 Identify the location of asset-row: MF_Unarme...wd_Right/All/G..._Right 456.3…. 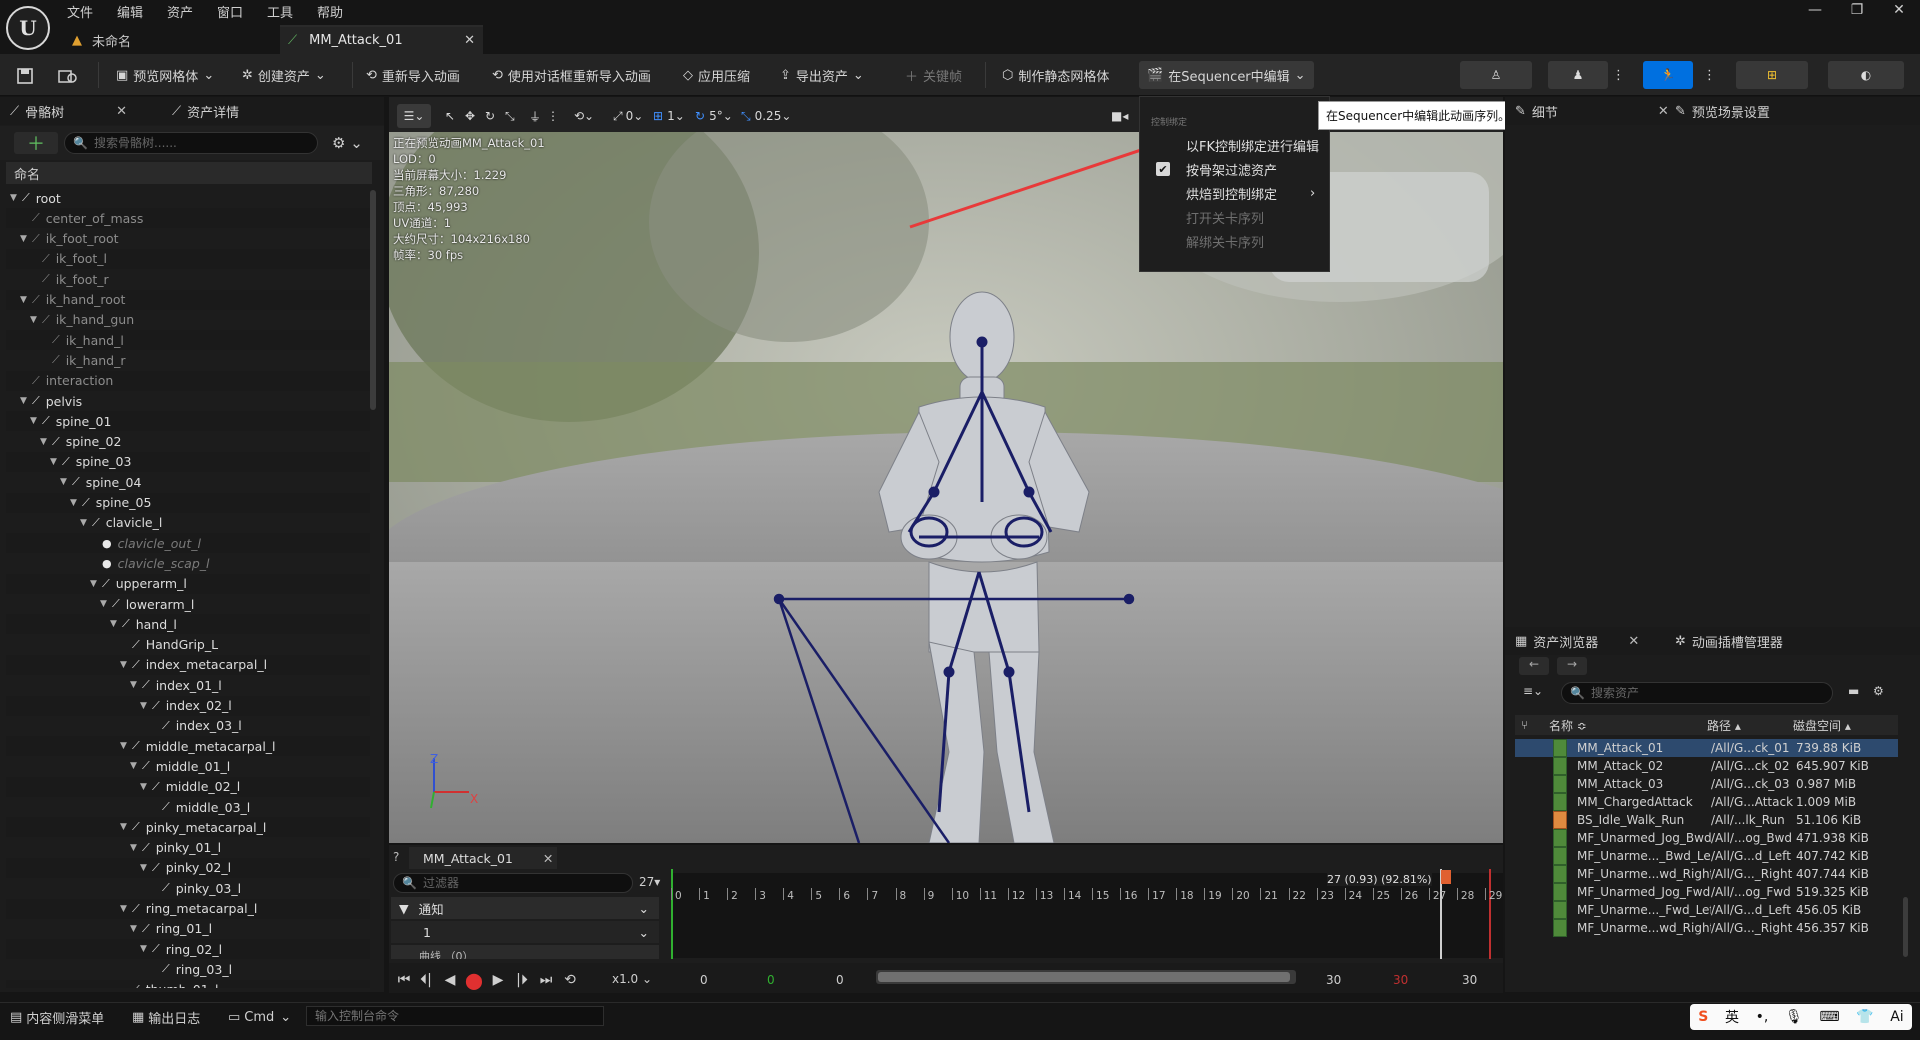
(1706, 928).